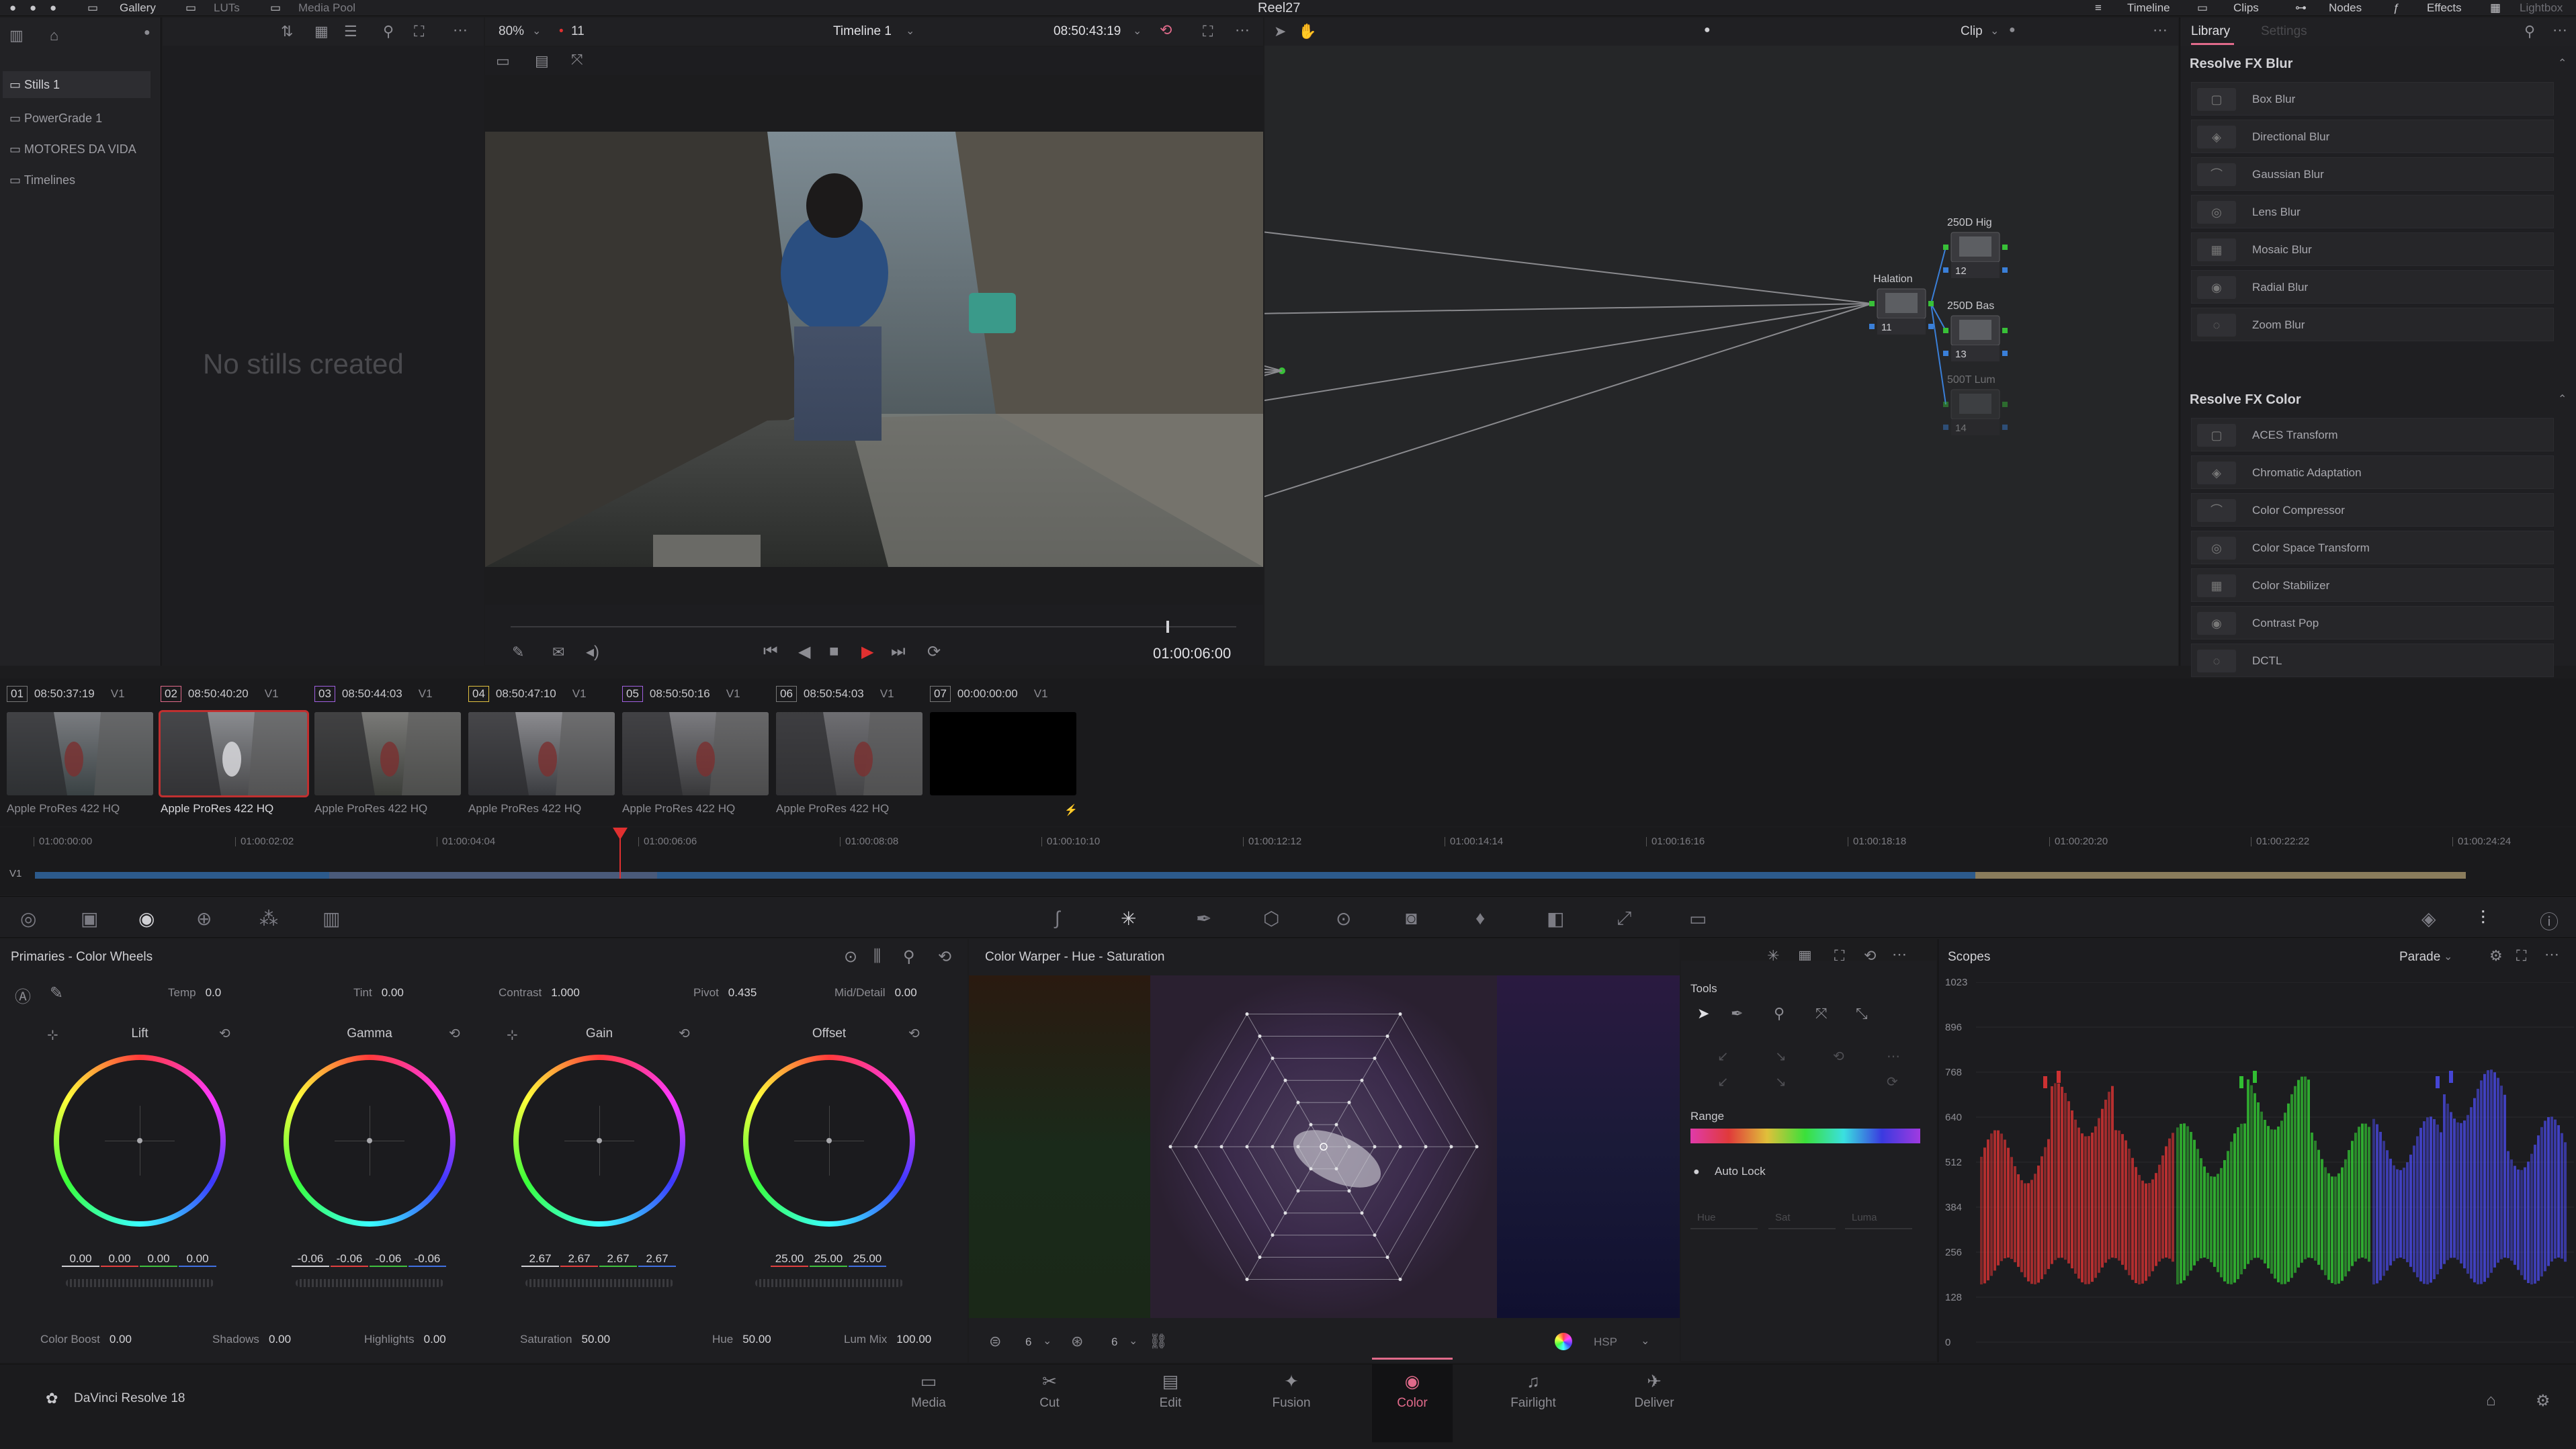  What do you see at coordinates (2098, 8) in the screenshot?
I see `timeline-icon: ≡` at bounding box center [2098, 8].